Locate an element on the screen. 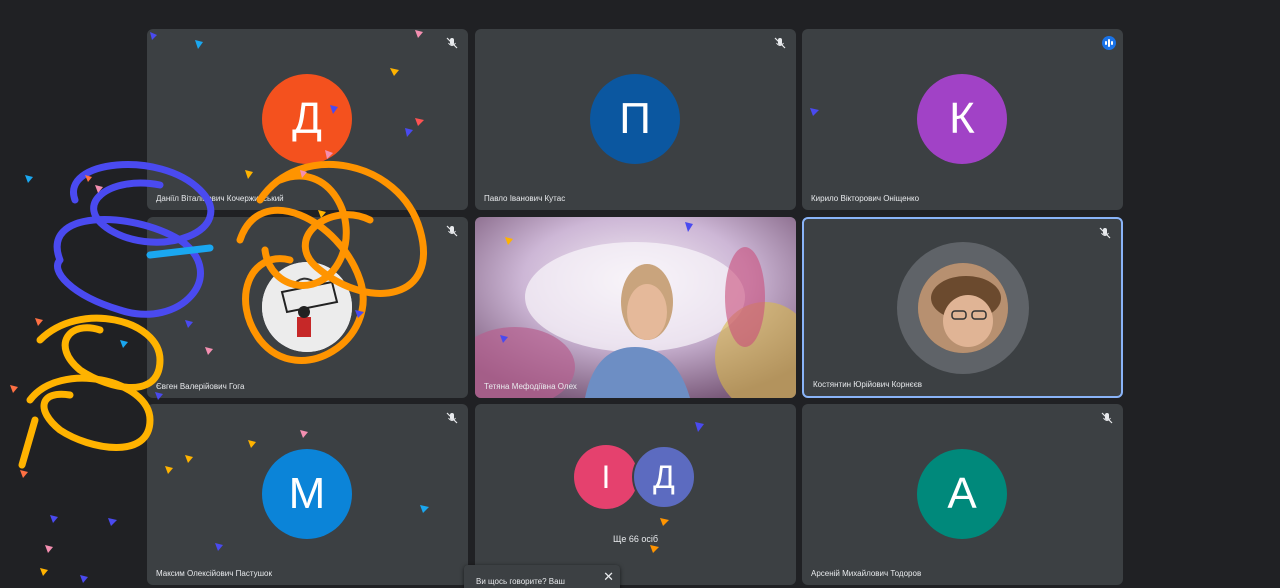 This screenshot has width=1280, height=588. participant-tile-active: Костянтин Юрійович Корнєєв is located at coordinates (962, 307).